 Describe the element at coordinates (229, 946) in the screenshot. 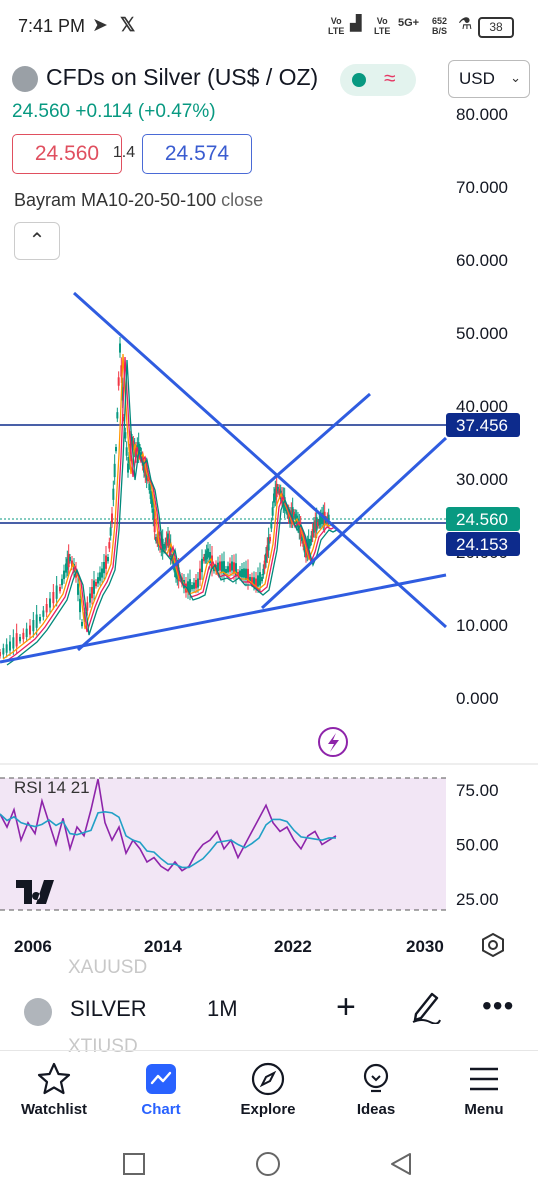

I see `time-axis: 2006 2014 2022 2030` at that location.